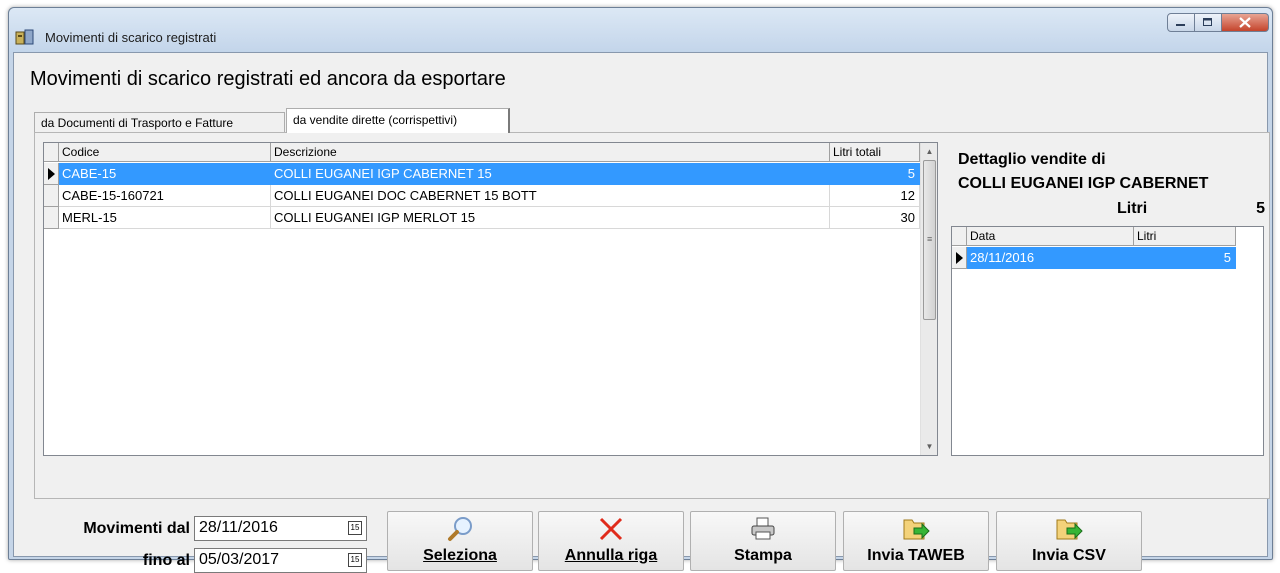 The height and width of the screenshot is (573, 1280). I want to click on grid-header: Codice Descrizione Litri totali, so click(482, 152).